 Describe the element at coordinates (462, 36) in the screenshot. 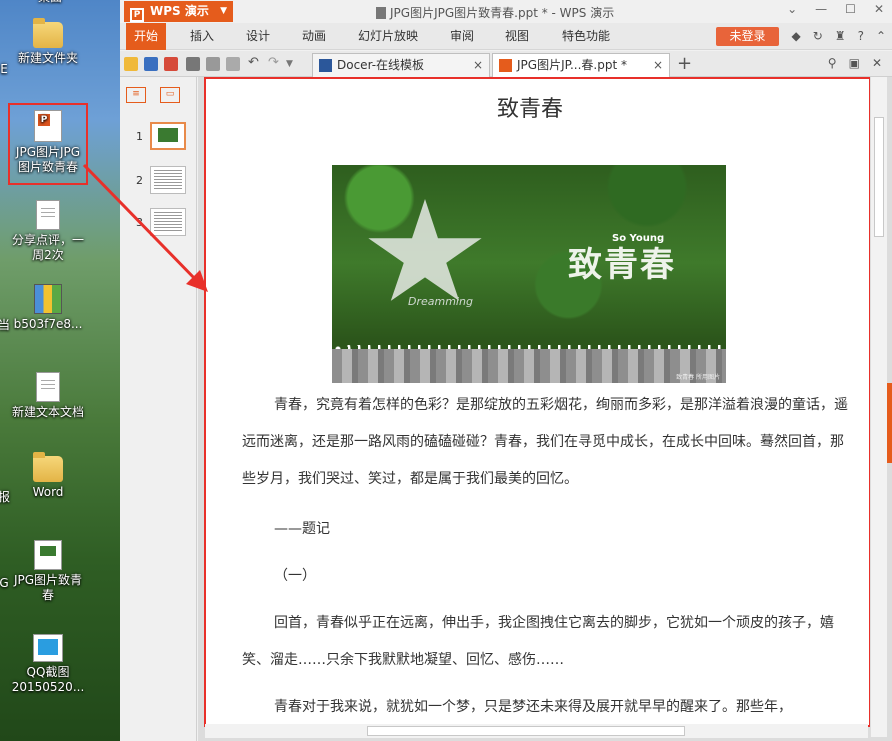

I see `menu-review: 审阅` at that location.